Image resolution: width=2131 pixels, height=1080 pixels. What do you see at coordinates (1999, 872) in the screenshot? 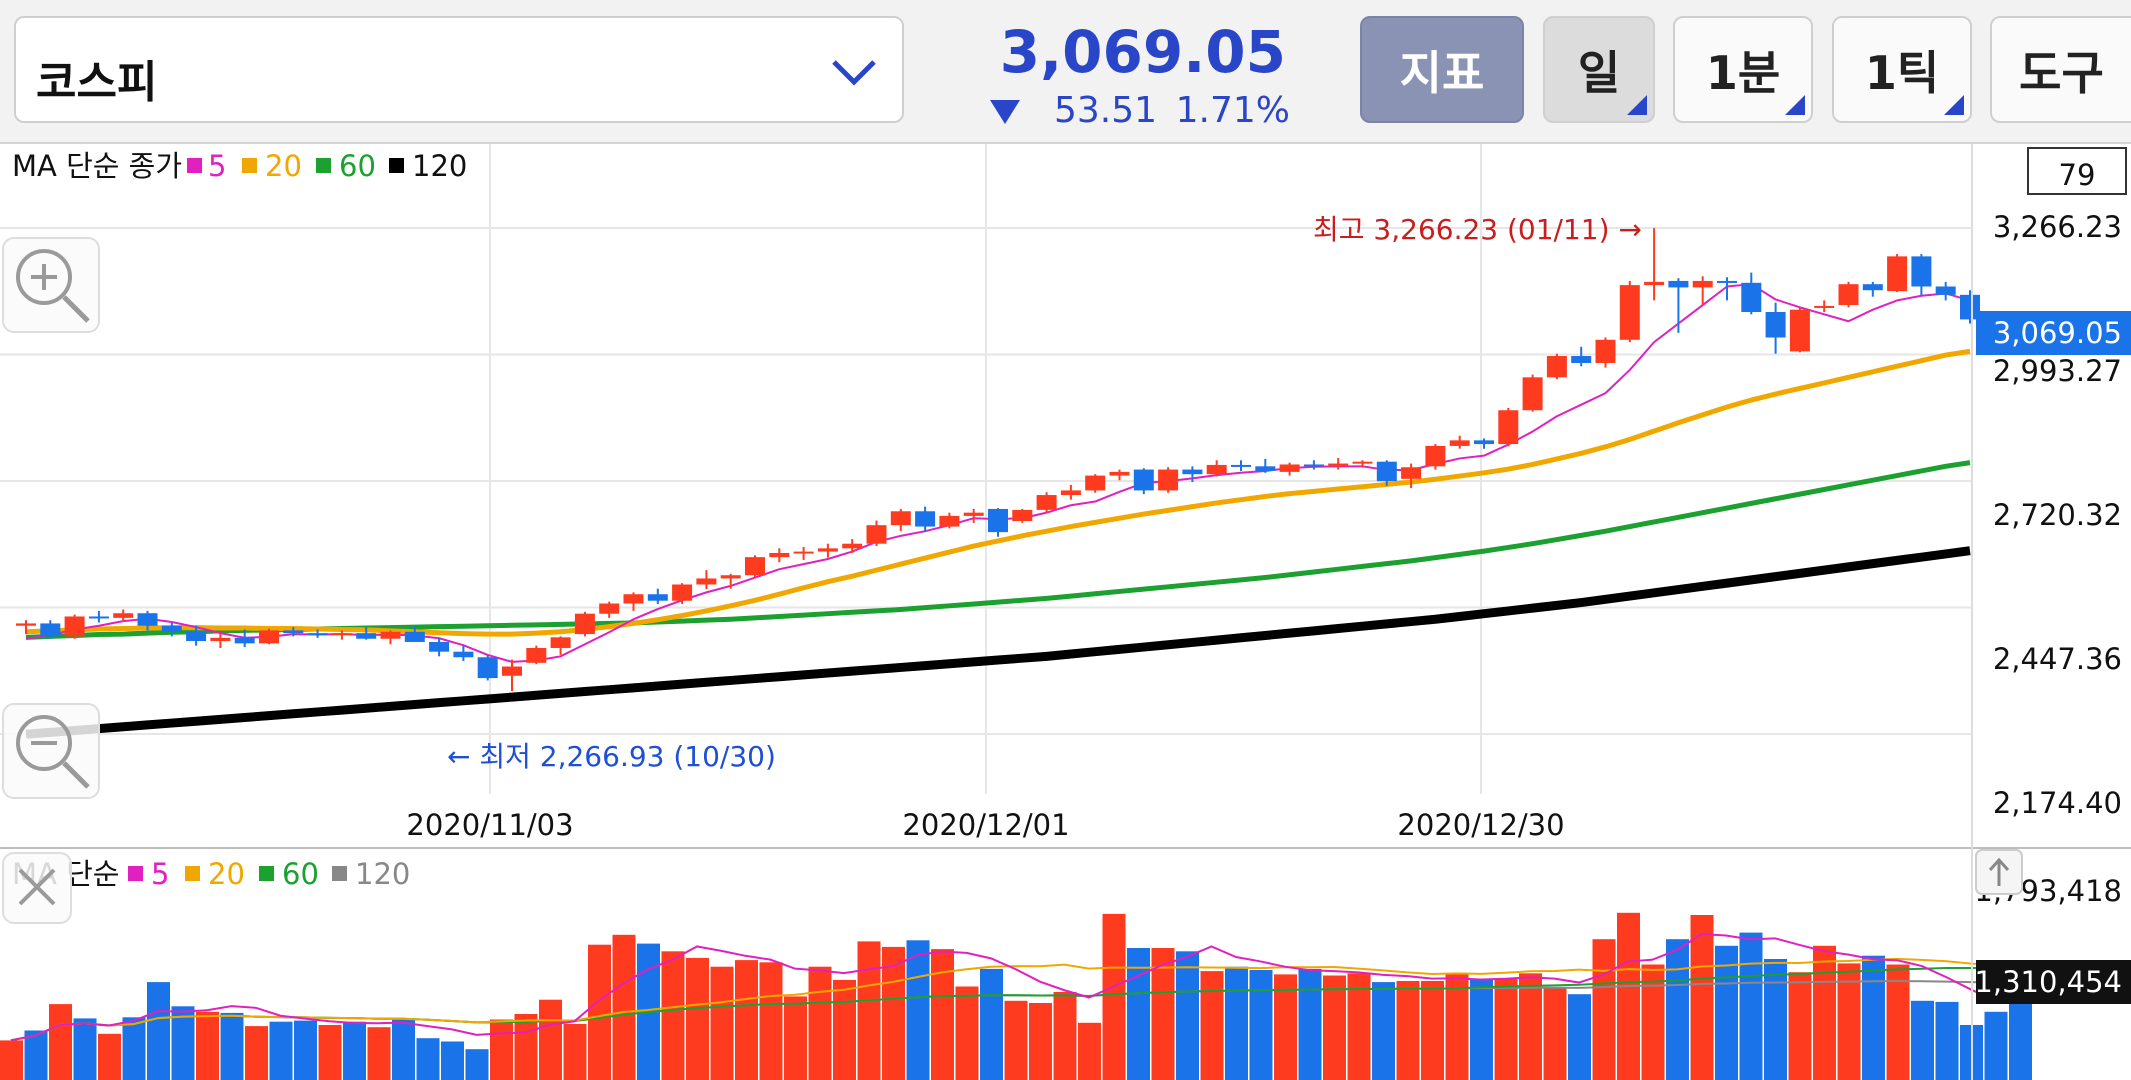
I see `collapse-arrow-icon` at bounding box center [1999, 872].